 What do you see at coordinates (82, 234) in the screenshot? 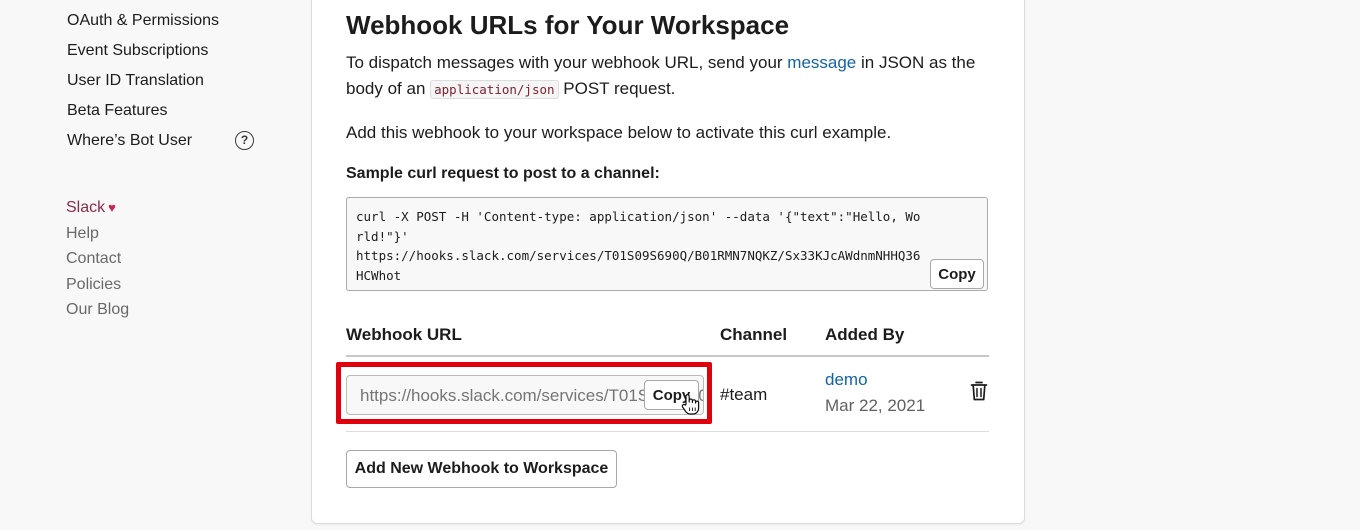
I see `footer-help-link: Help` at bounding box center [82, 234].